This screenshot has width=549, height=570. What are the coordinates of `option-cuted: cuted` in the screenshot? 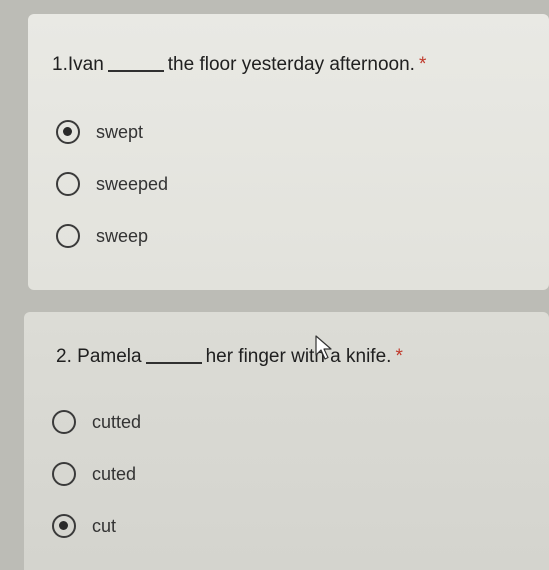 It's located at (94, 474).